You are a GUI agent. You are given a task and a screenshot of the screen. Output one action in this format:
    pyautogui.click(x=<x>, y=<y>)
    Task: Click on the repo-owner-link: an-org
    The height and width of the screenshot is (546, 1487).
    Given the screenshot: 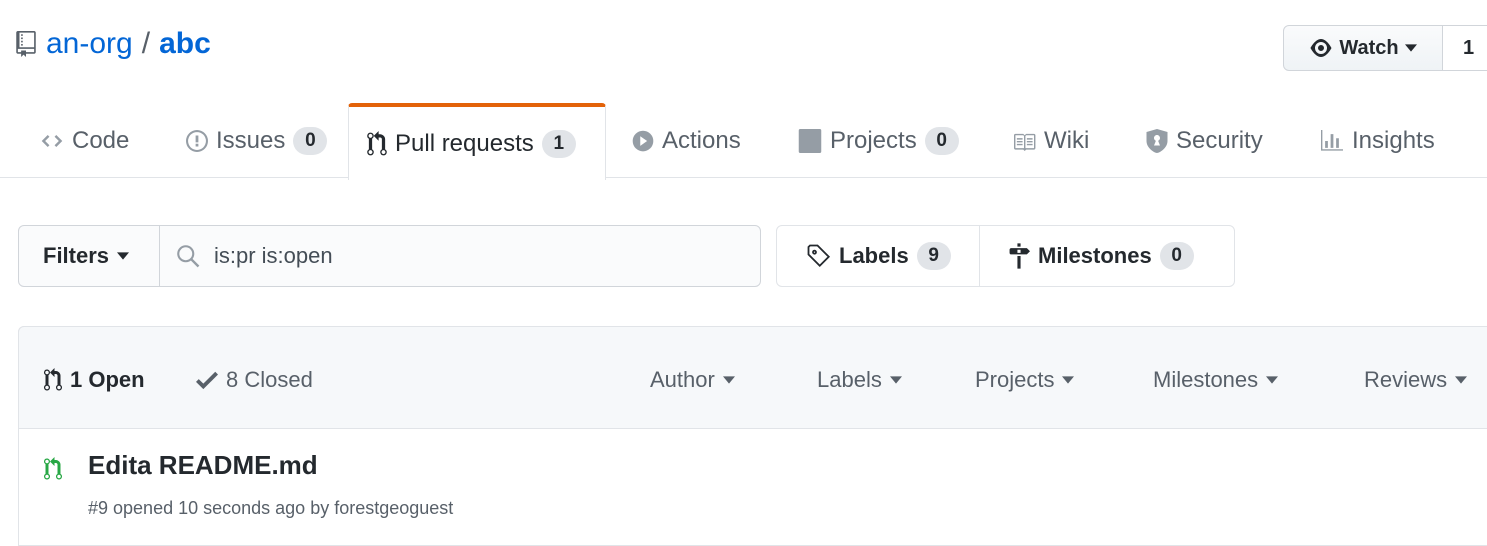 What is the action you would take?
    pyautogui.click(x=89, y=44)
    